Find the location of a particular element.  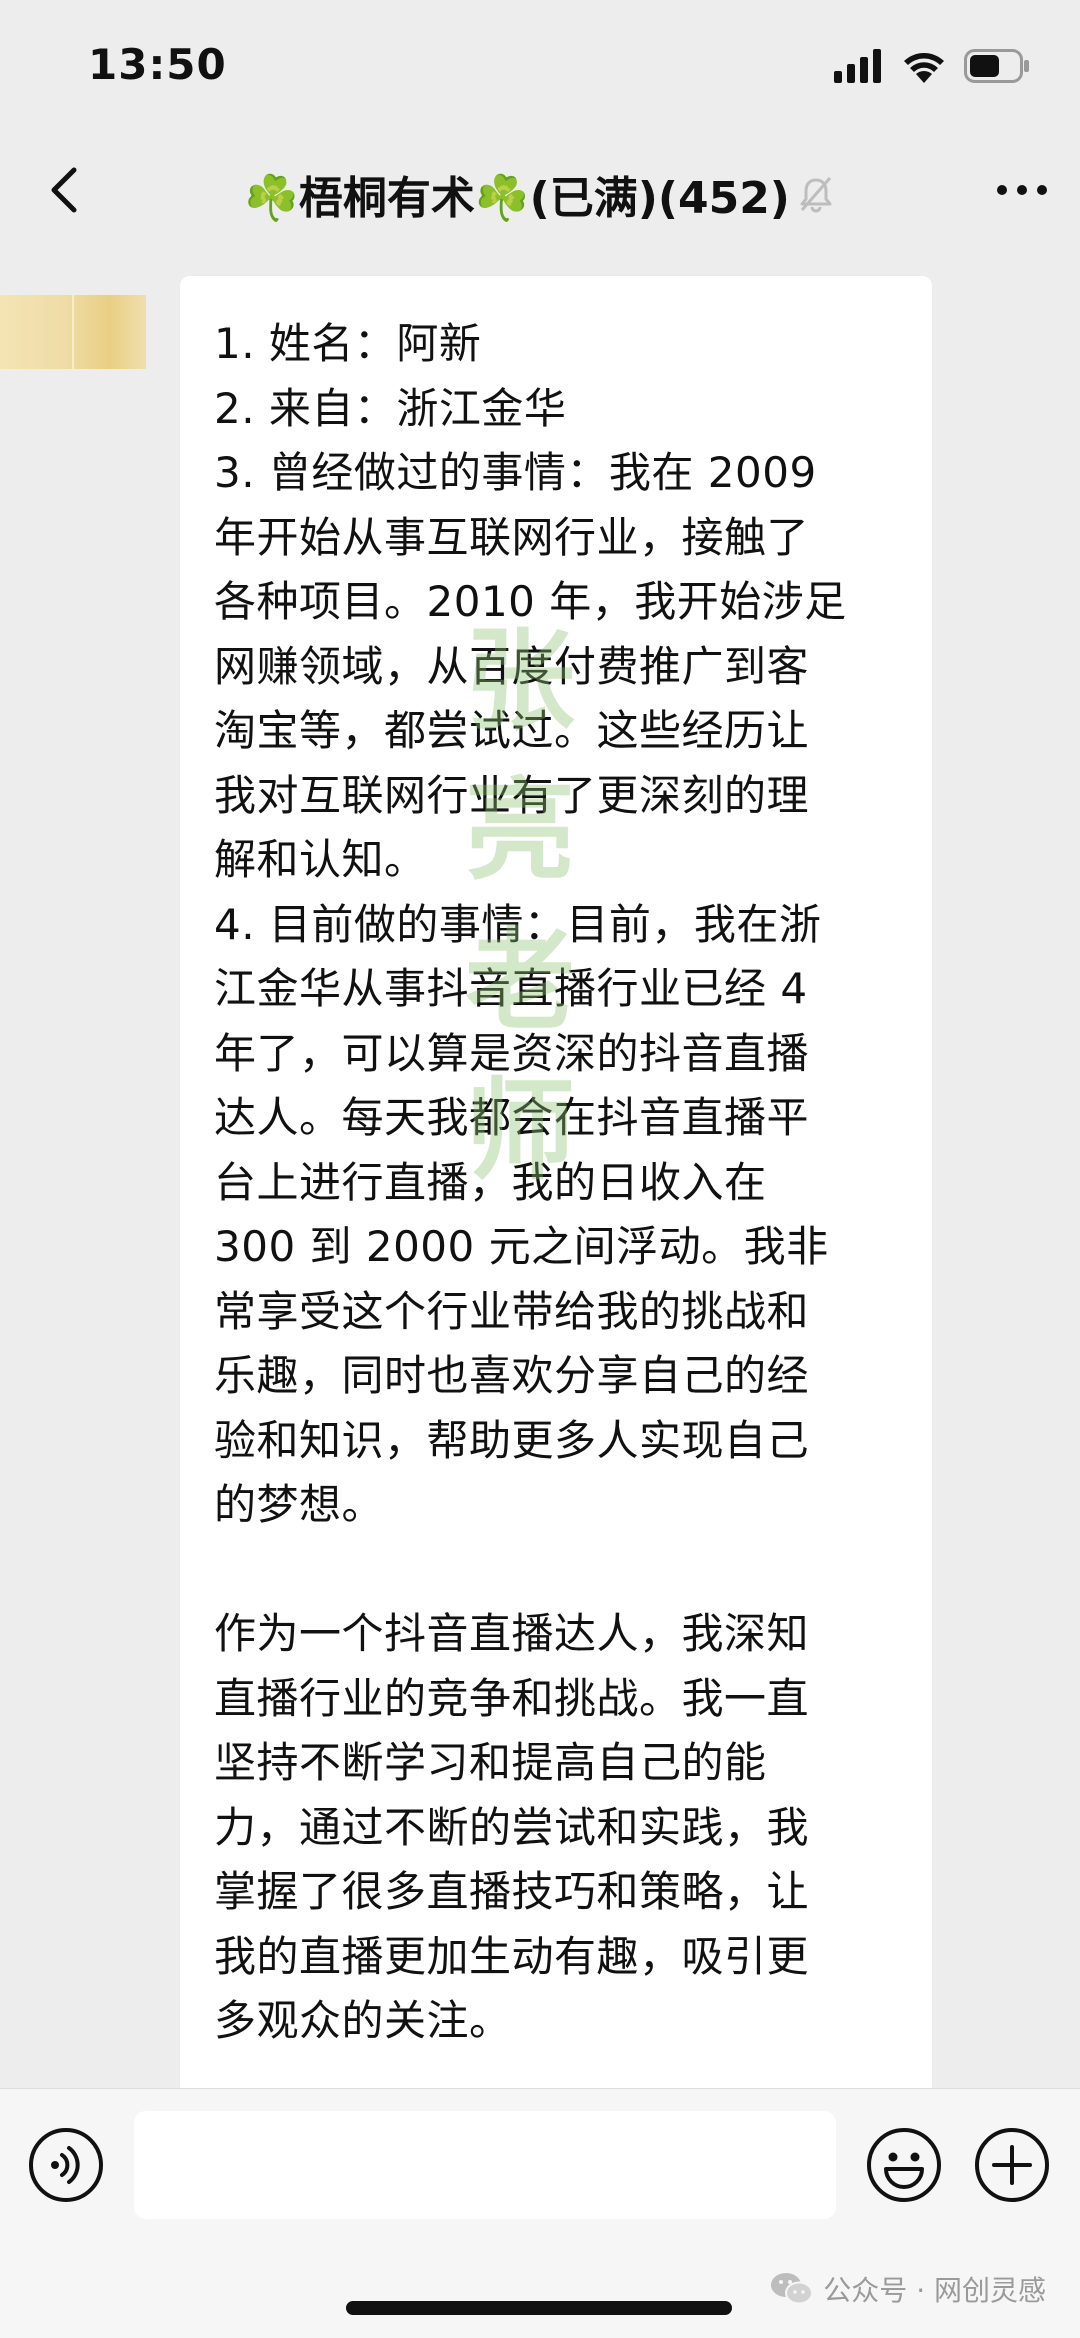

message-line: 掌握了很多直播技巧和策略，让 is located at coordinates (512, 1891).